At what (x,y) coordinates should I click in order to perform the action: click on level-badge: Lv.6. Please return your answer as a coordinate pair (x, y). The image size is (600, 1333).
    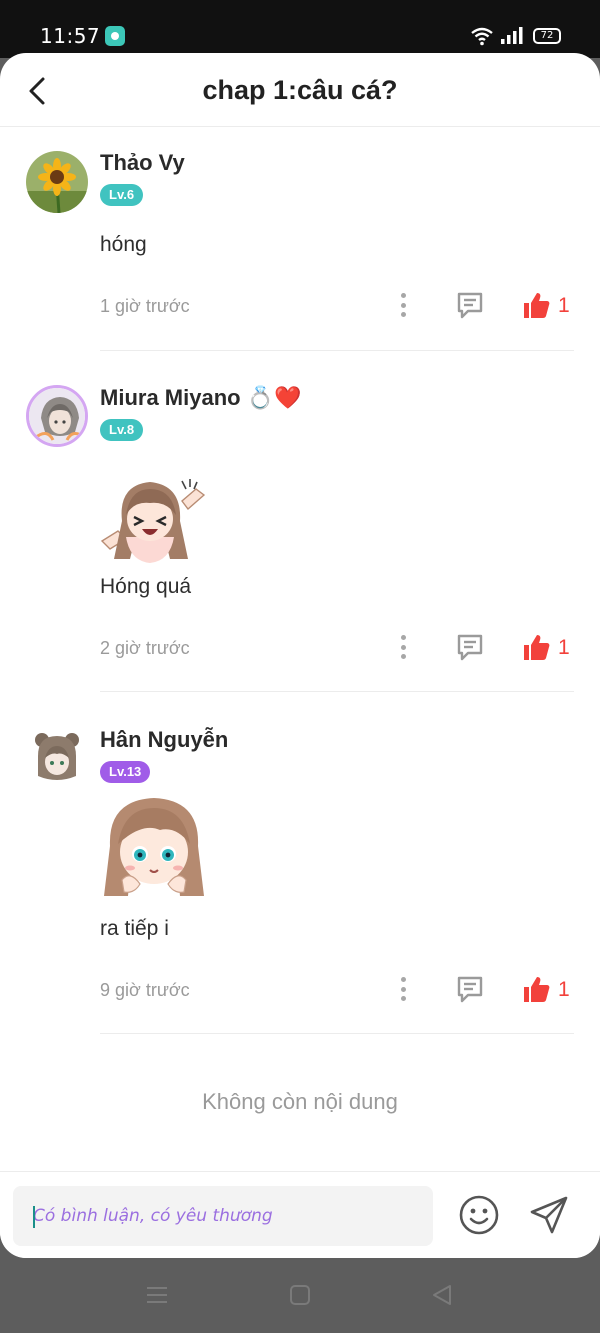
    Looking at the image, I should click on (122, 195).